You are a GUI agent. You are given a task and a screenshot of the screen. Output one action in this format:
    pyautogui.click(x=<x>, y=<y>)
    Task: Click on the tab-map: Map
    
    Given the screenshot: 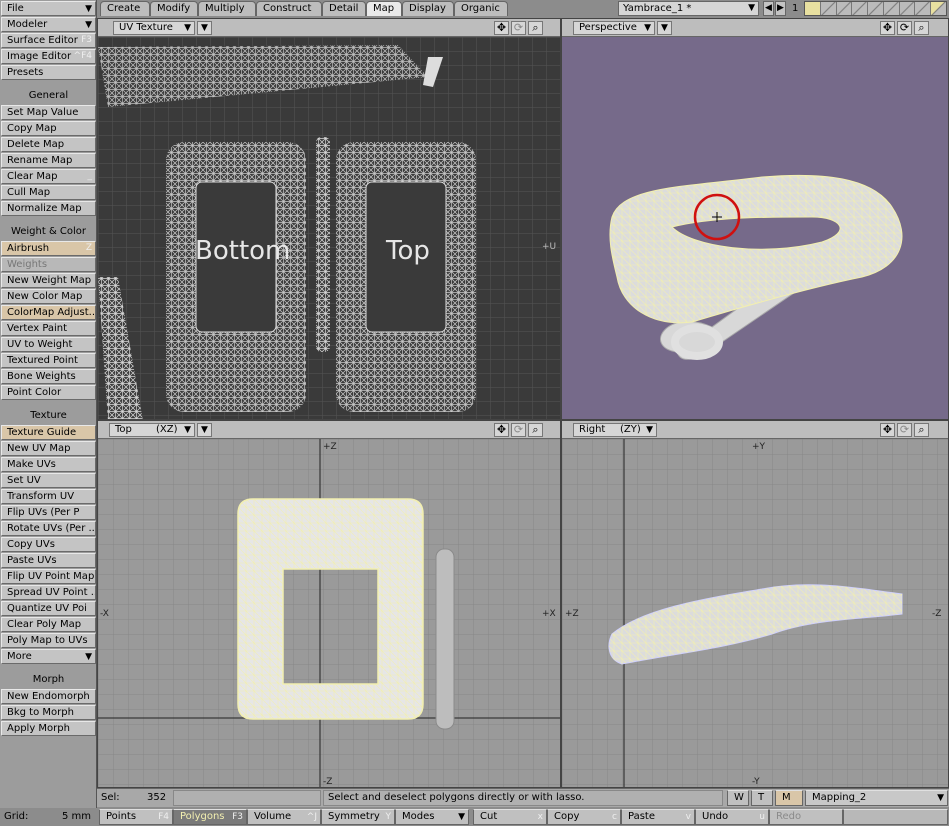 What is the action you would take?
    pyautogui.click(x=384, y=8)
    